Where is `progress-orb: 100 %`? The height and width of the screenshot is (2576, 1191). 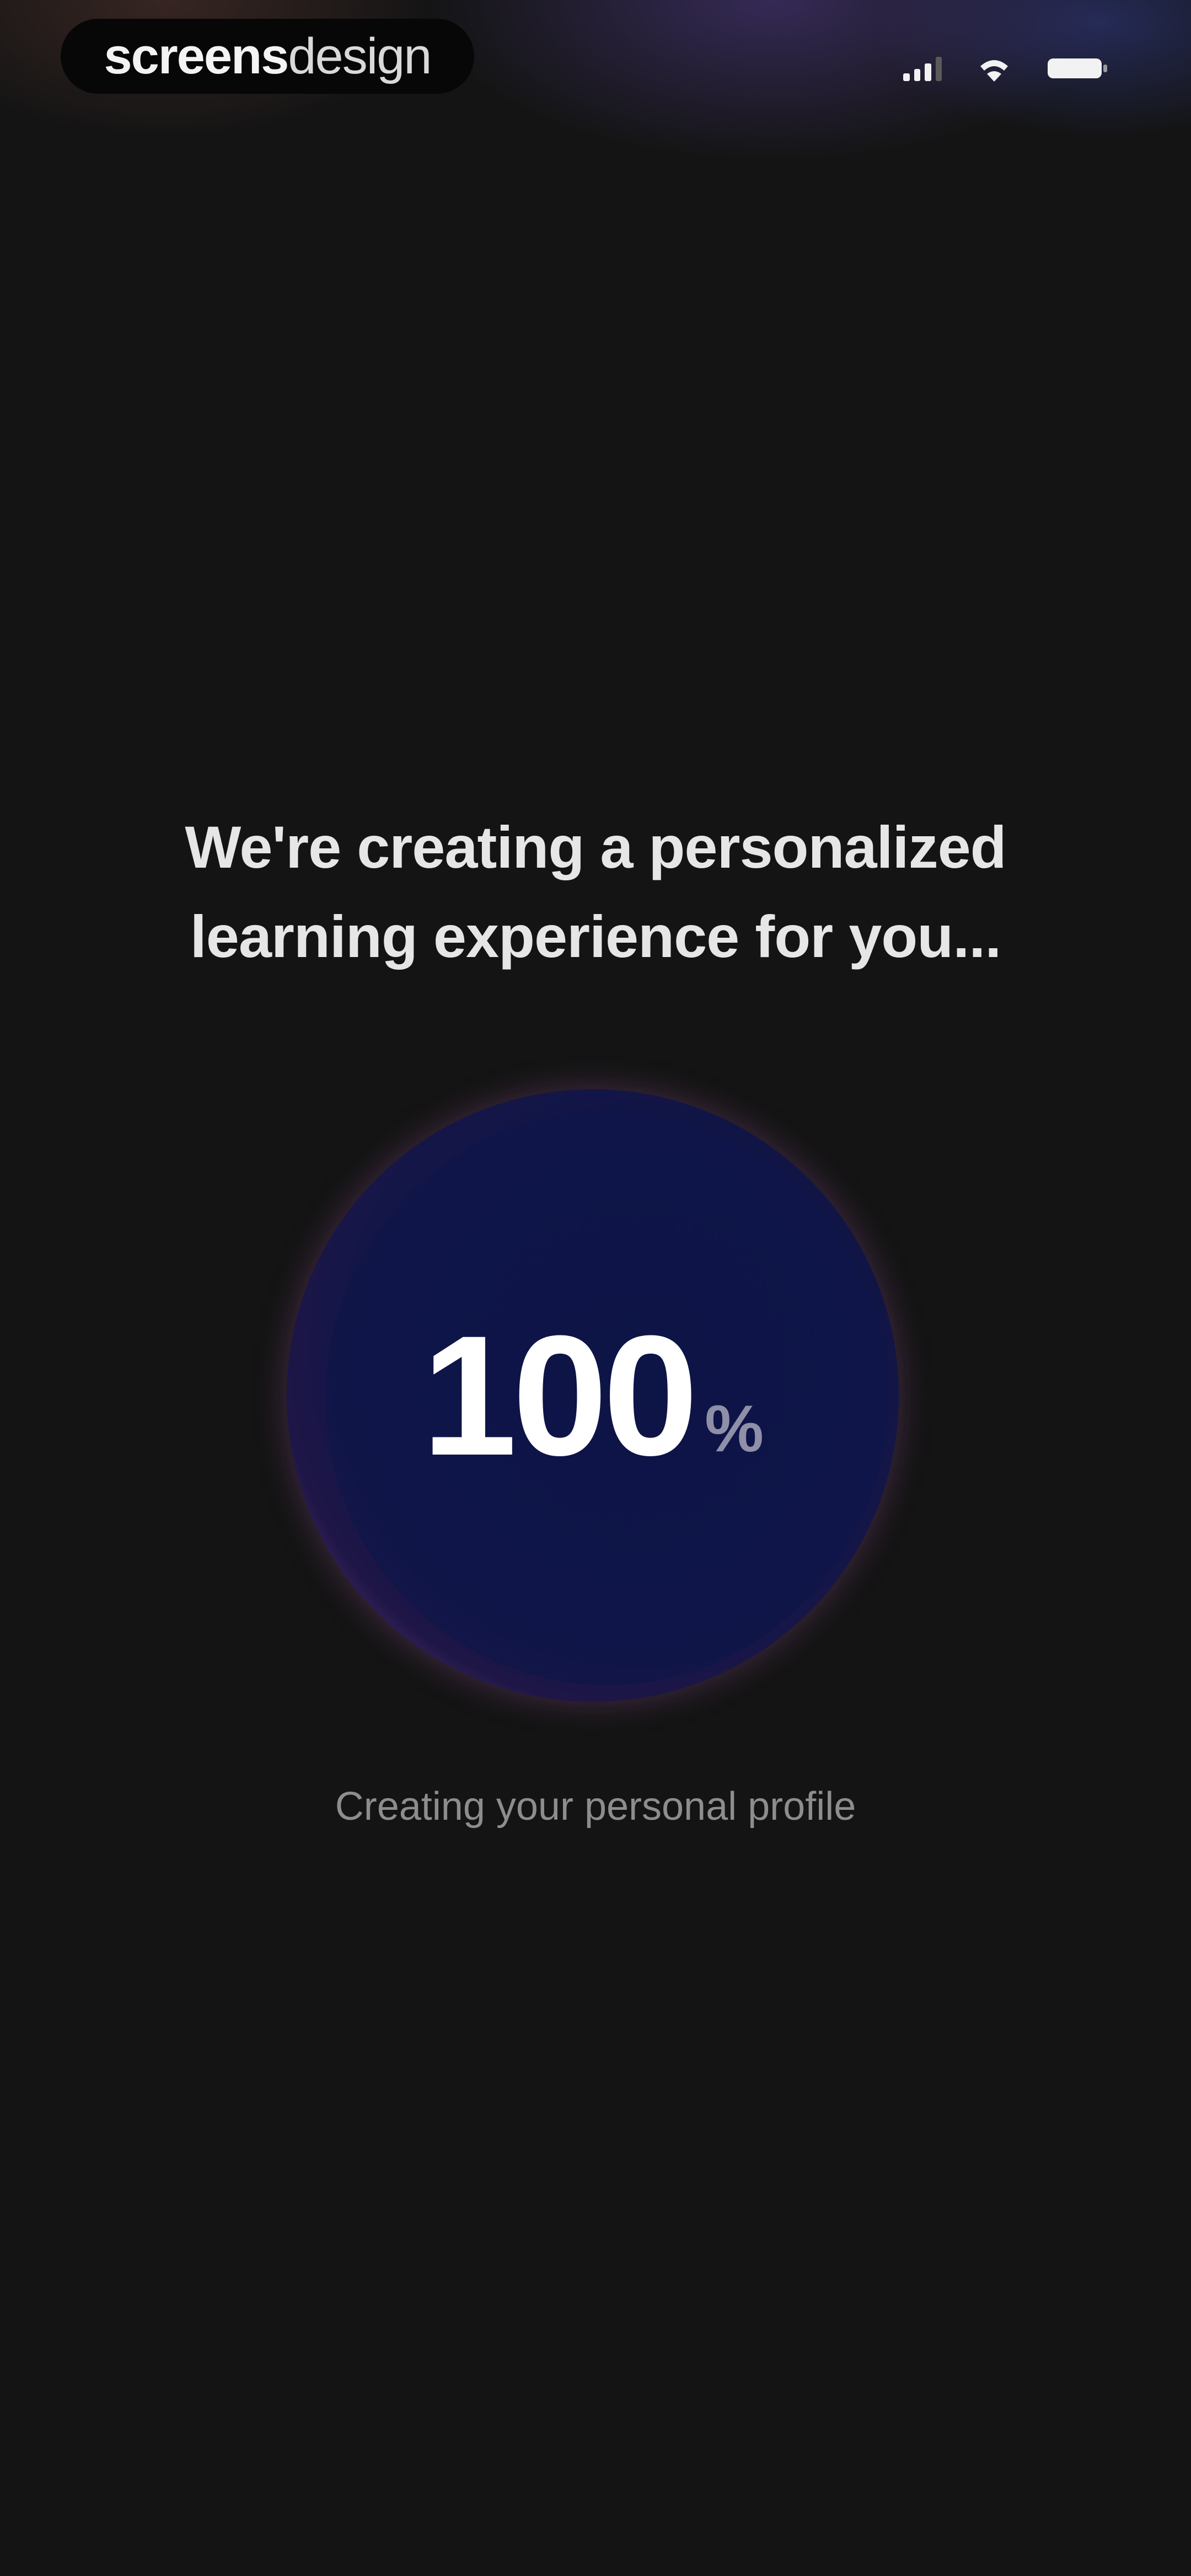
progress-orb: 100 % is located at coordinates (593, 1395).